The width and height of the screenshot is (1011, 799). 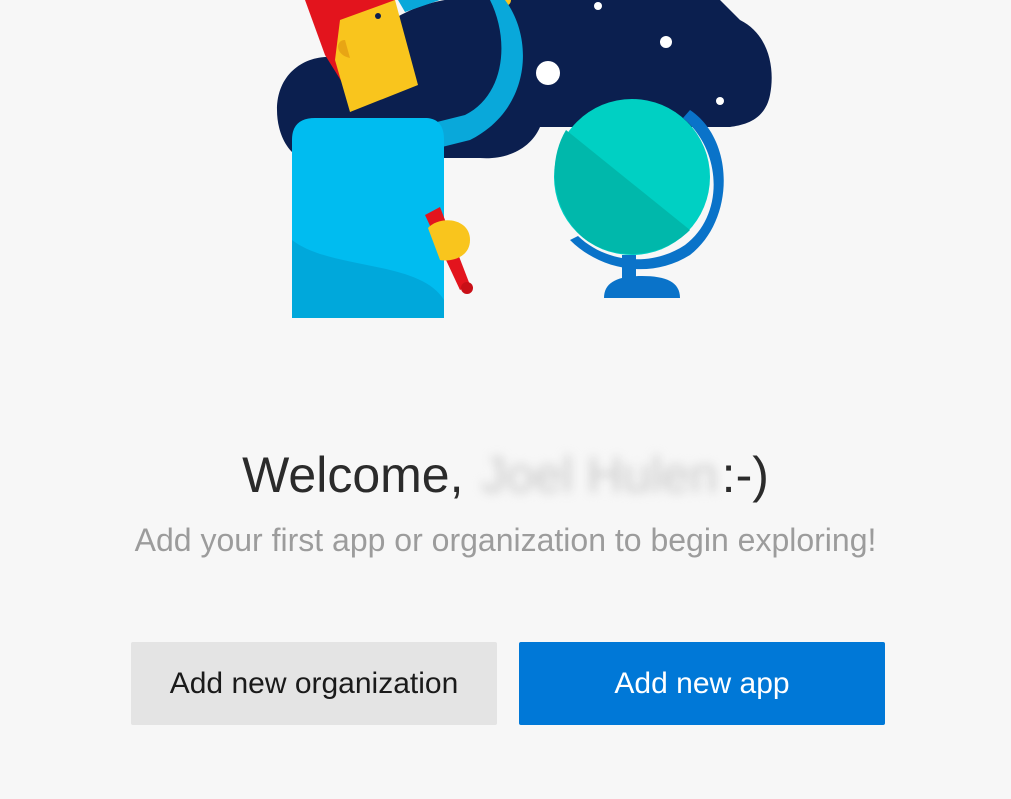 I want to click on welcome-emoticon: :-), so click(x=745, y=475).